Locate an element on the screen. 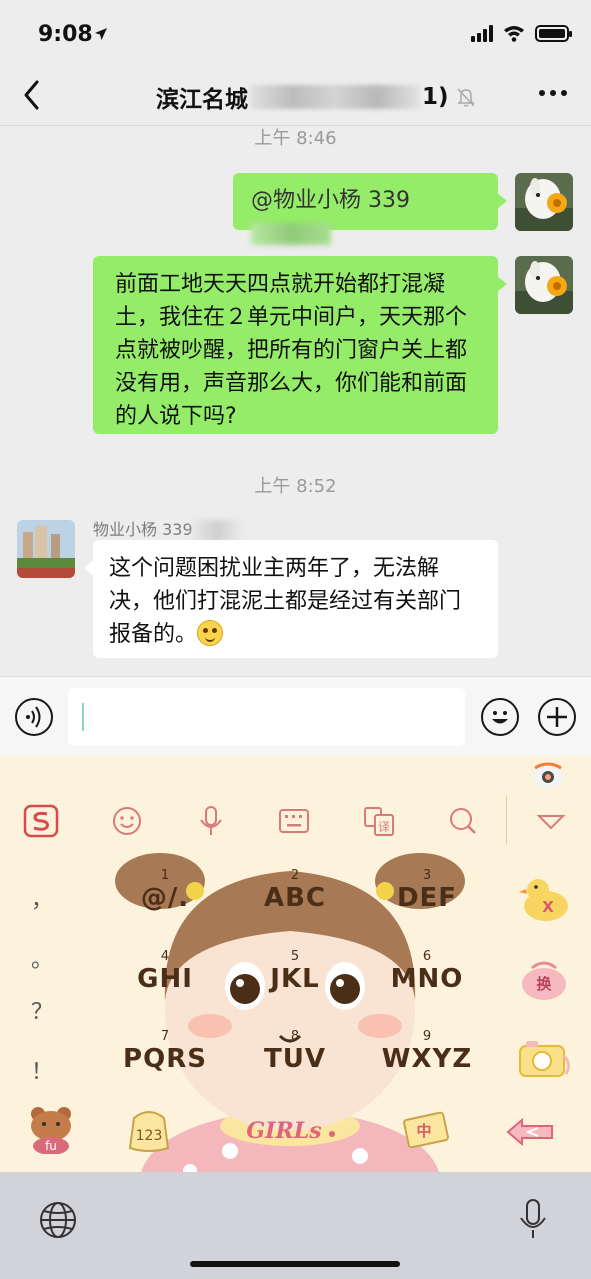  number-key: 123 is located at coordinates (149, 1129).